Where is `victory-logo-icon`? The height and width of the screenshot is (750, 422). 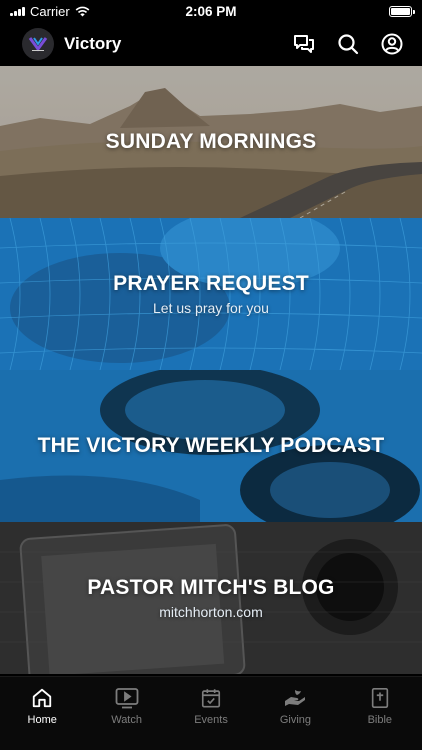 victory-logo-icon is located at coordinates (38, 44).